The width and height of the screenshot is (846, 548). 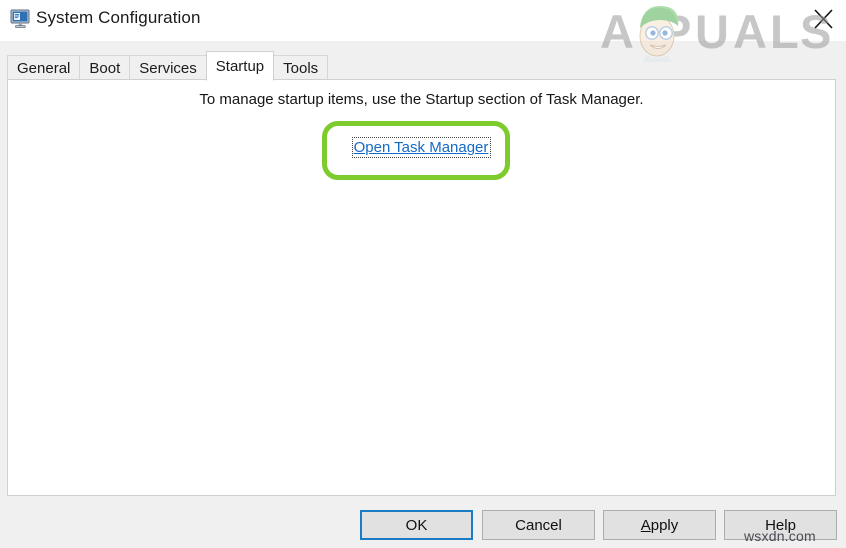 I want to click on tab-startup: Startup, so click(x=240, y=66).